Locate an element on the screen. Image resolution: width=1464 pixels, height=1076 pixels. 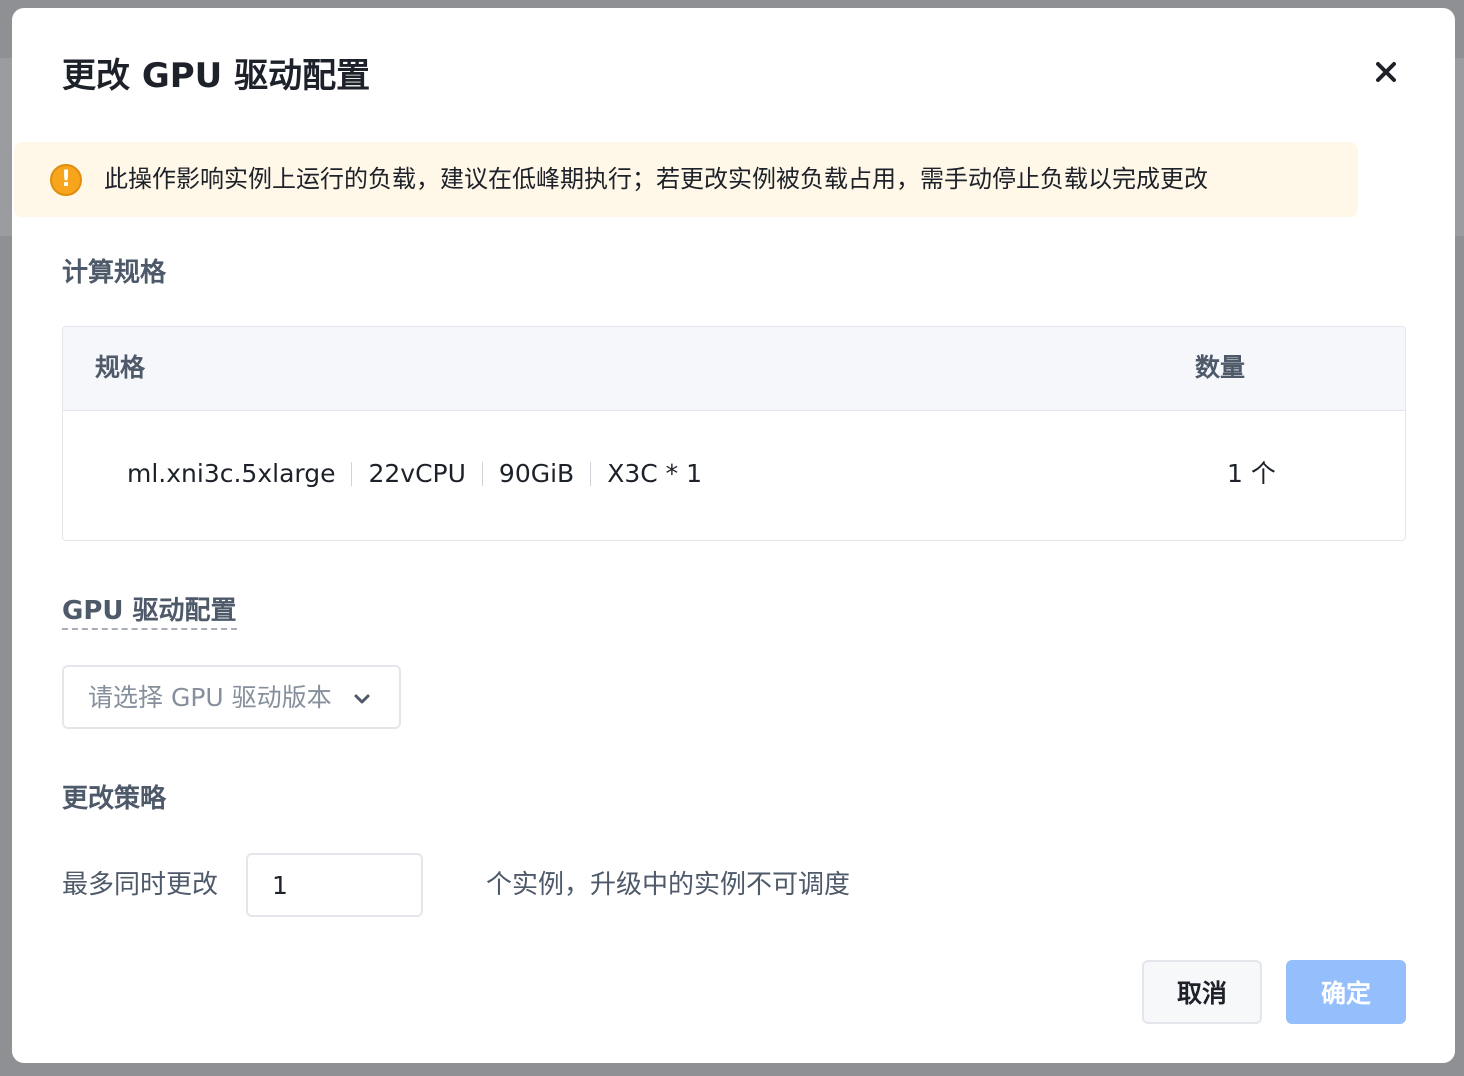
strategy-suffix-text: 个实例，升级中的实例不可调度 is located at coordinates (668, 885).